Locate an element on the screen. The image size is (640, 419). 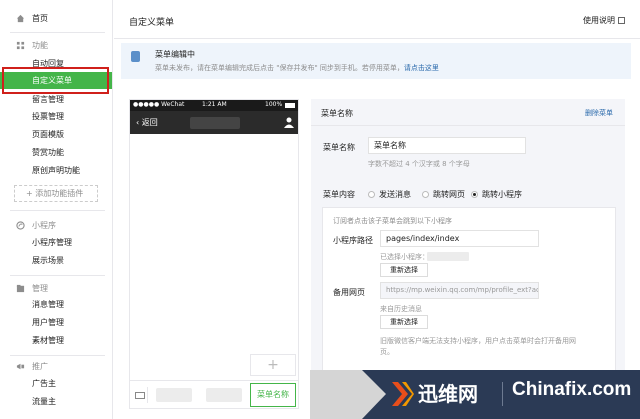
sidebar-section-miniprogram: 小程序 is located at coordinates (56, 225).